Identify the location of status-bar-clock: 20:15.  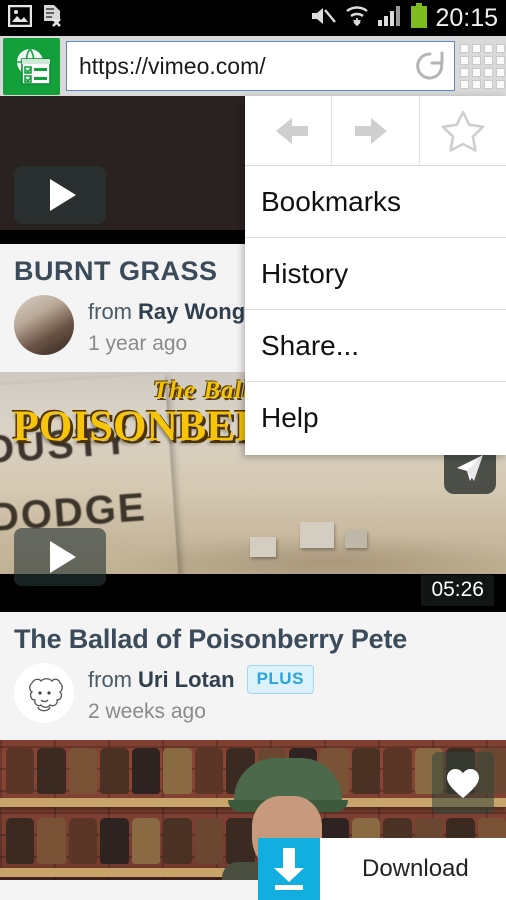
(466, 17).